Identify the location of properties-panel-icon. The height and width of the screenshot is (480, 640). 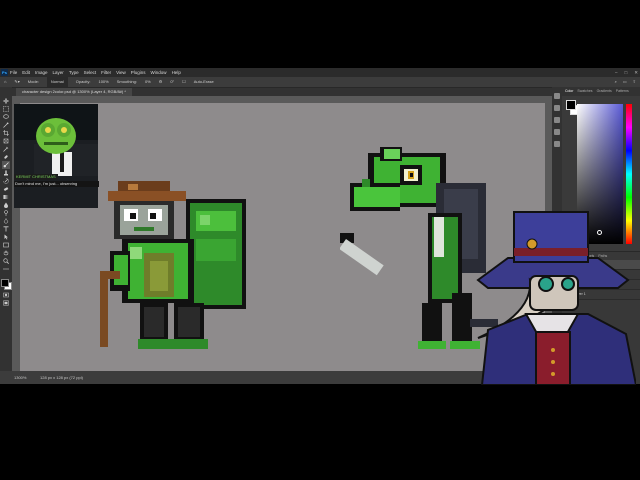
(557, 108).